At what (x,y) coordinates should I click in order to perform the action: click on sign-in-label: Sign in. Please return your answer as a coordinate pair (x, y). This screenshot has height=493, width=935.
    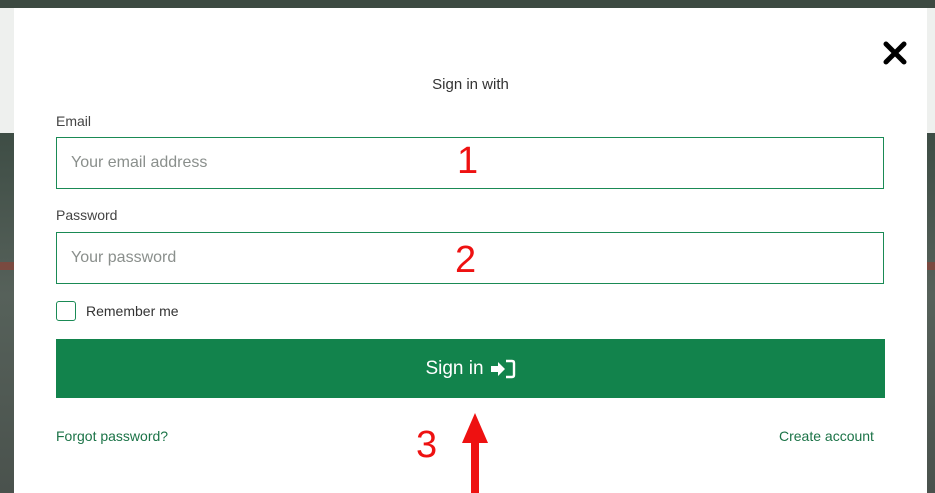
    Looking at the image, I should click on (454, 368).